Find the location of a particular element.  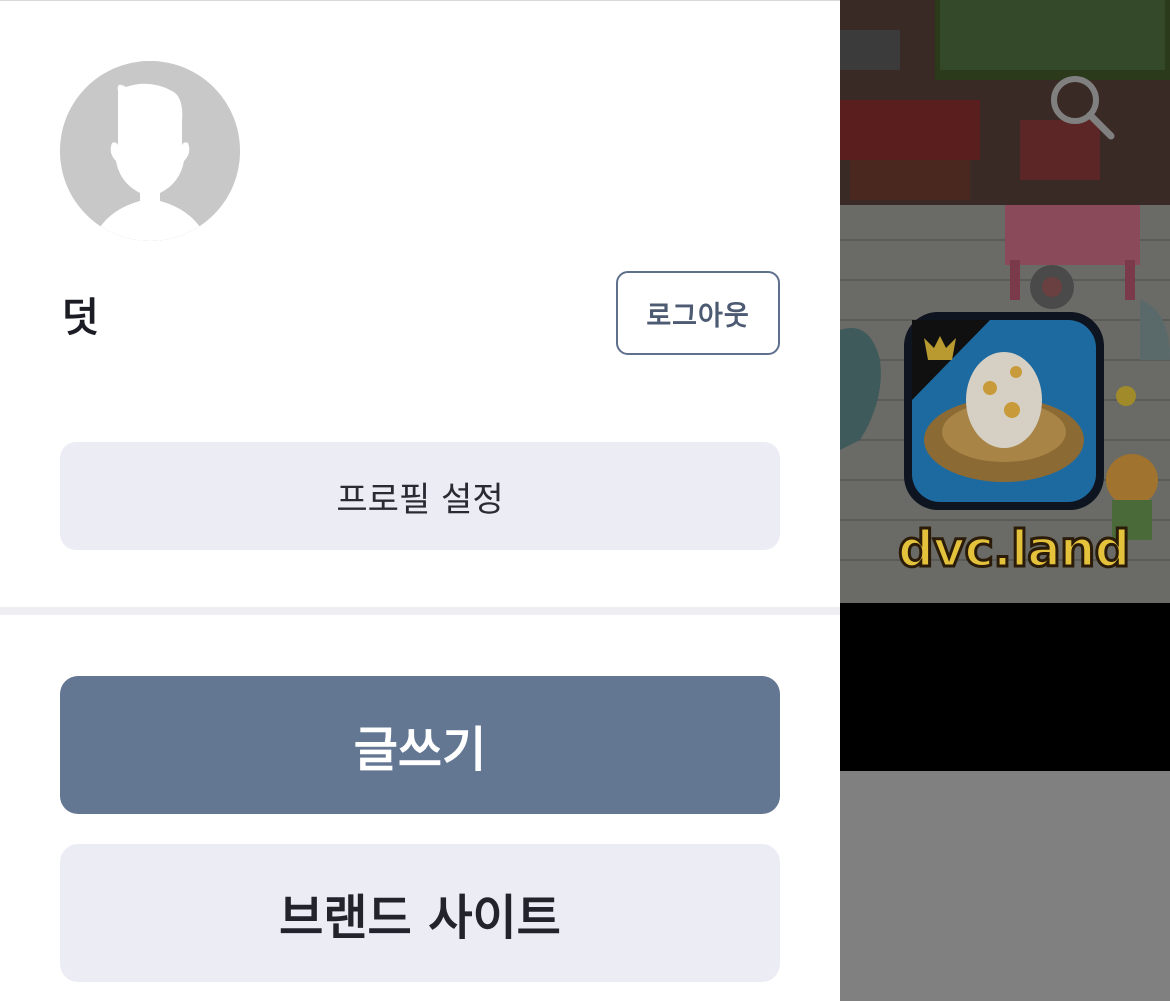

section-divider is located at coordinates (420, 611).